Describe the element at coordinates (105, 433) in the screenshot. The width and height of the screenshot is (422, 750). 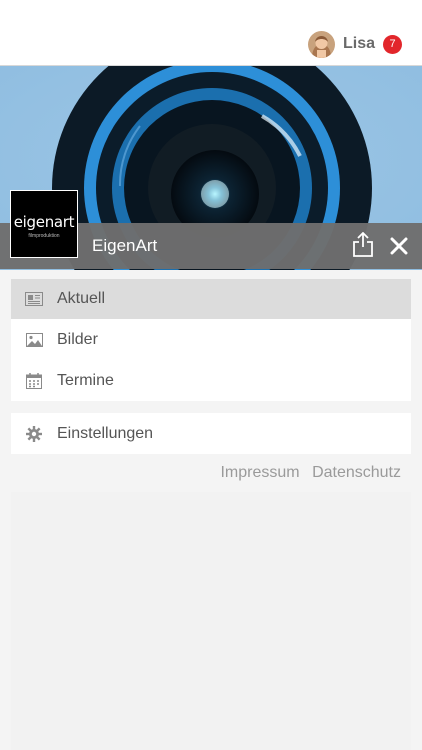
I see `menu-item-label: Einstellungen` at that location.